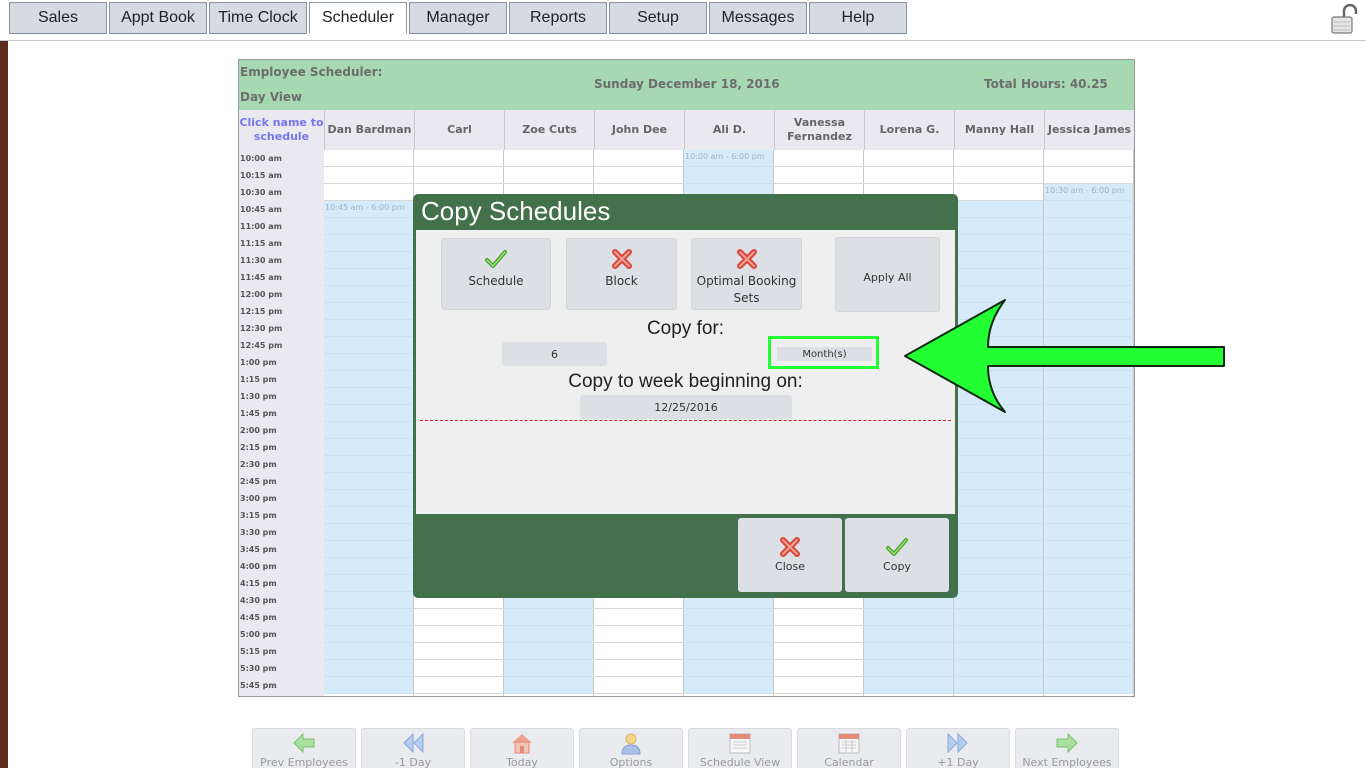 This screenshot has width=1366, height=769. I want to click on copy-for-unit-highlight: Month(s), so click(823, 352).